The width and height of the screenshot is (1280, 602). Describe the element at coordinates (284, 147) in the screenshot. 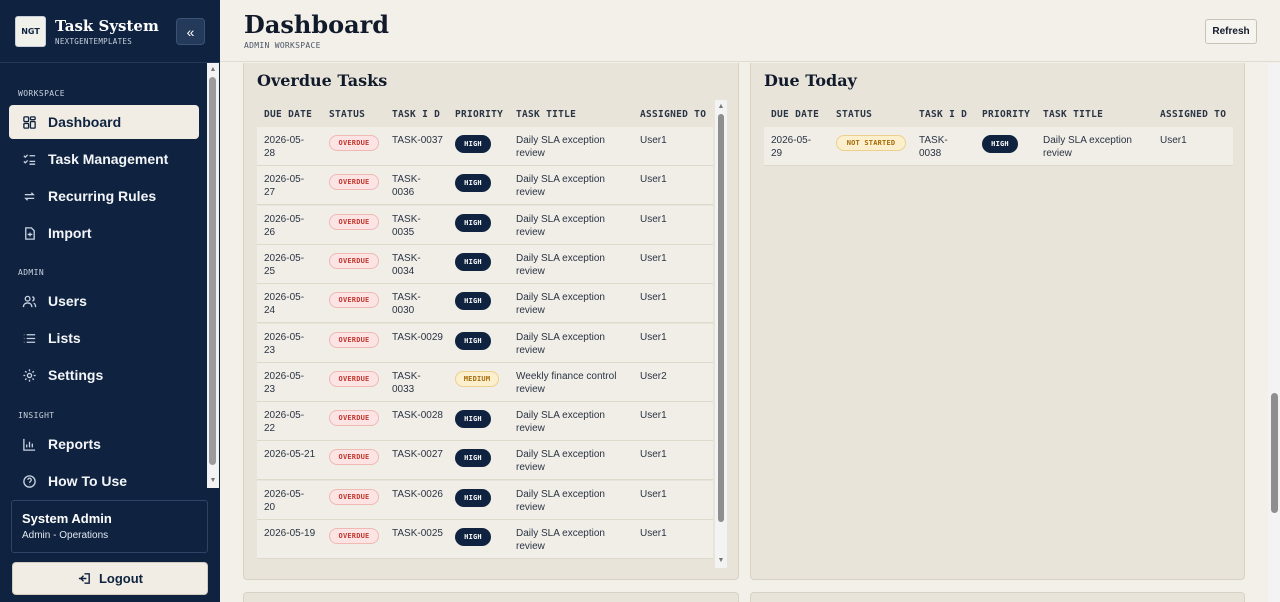

I see `due-date-cell: 2026-05- 28` at that location.